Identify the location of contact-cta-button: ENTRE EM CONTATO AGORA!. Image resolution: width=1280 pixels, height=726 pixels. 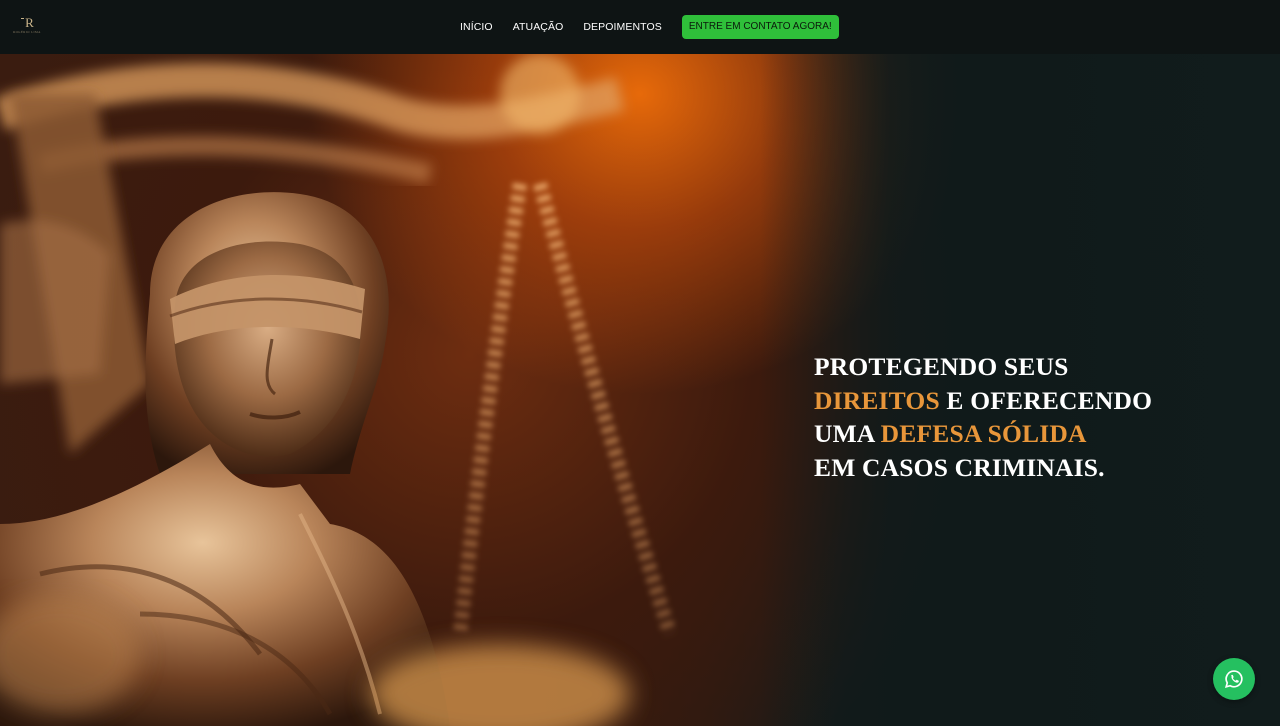
(760, 27).